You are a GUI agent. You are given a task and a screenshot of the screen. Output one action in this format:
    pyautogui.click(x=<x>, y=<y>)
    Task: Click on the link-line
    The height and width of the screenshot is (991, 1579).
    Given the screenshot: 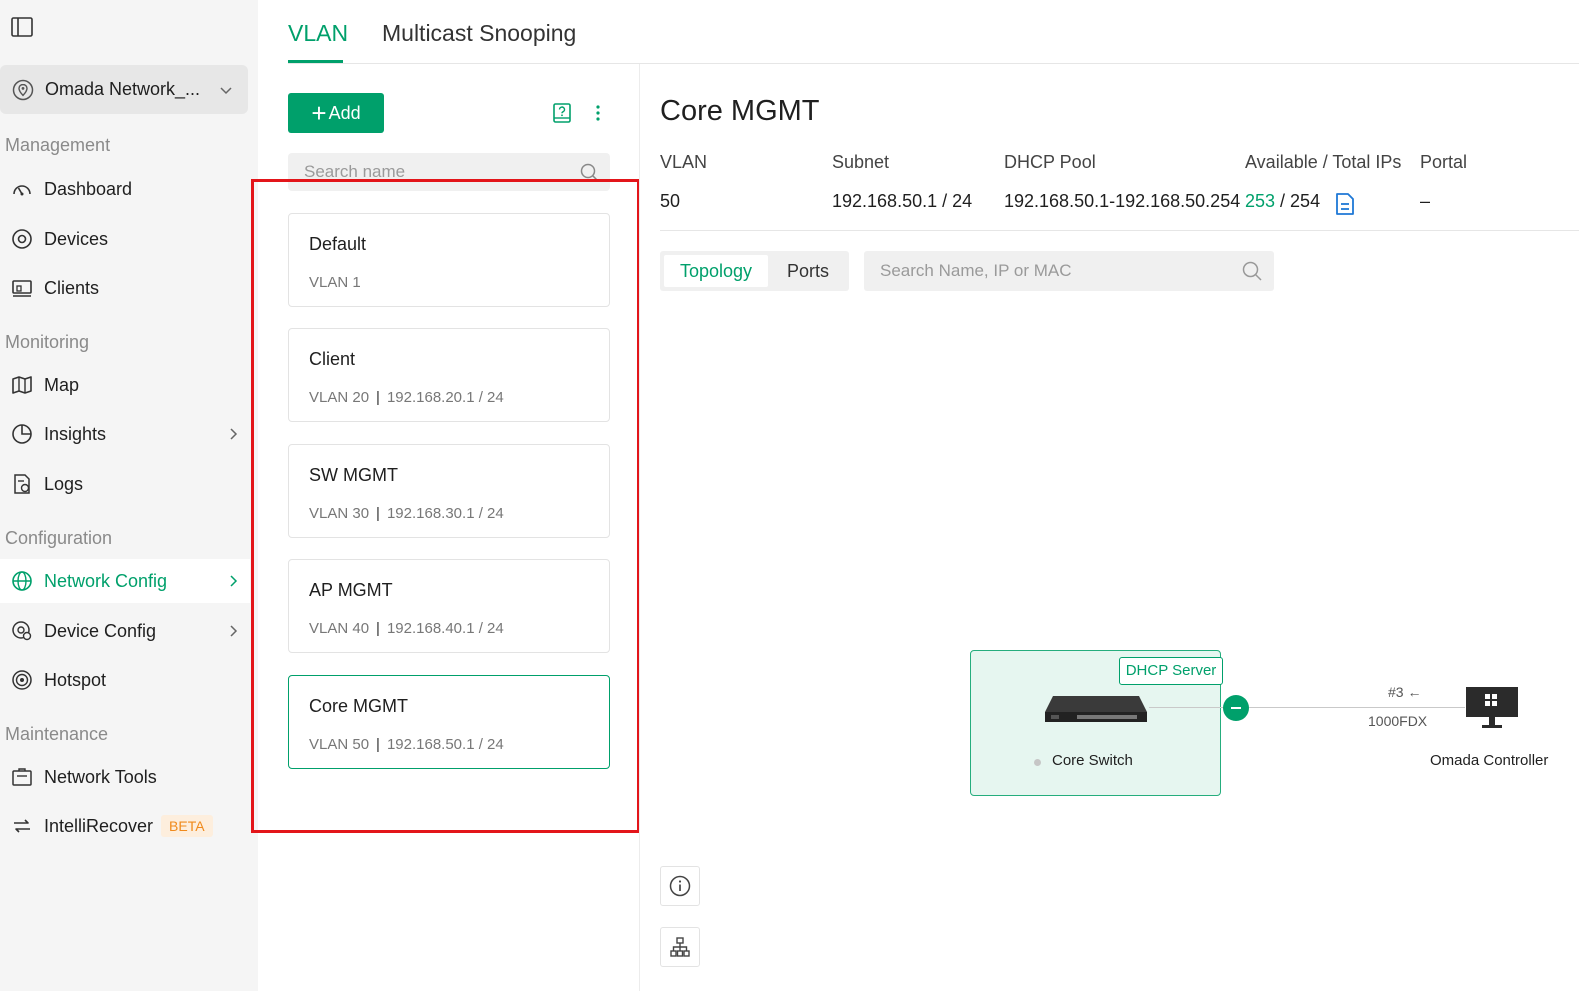 What is the action you would take?
    pyautogui.click(x=1307, y=707)
    